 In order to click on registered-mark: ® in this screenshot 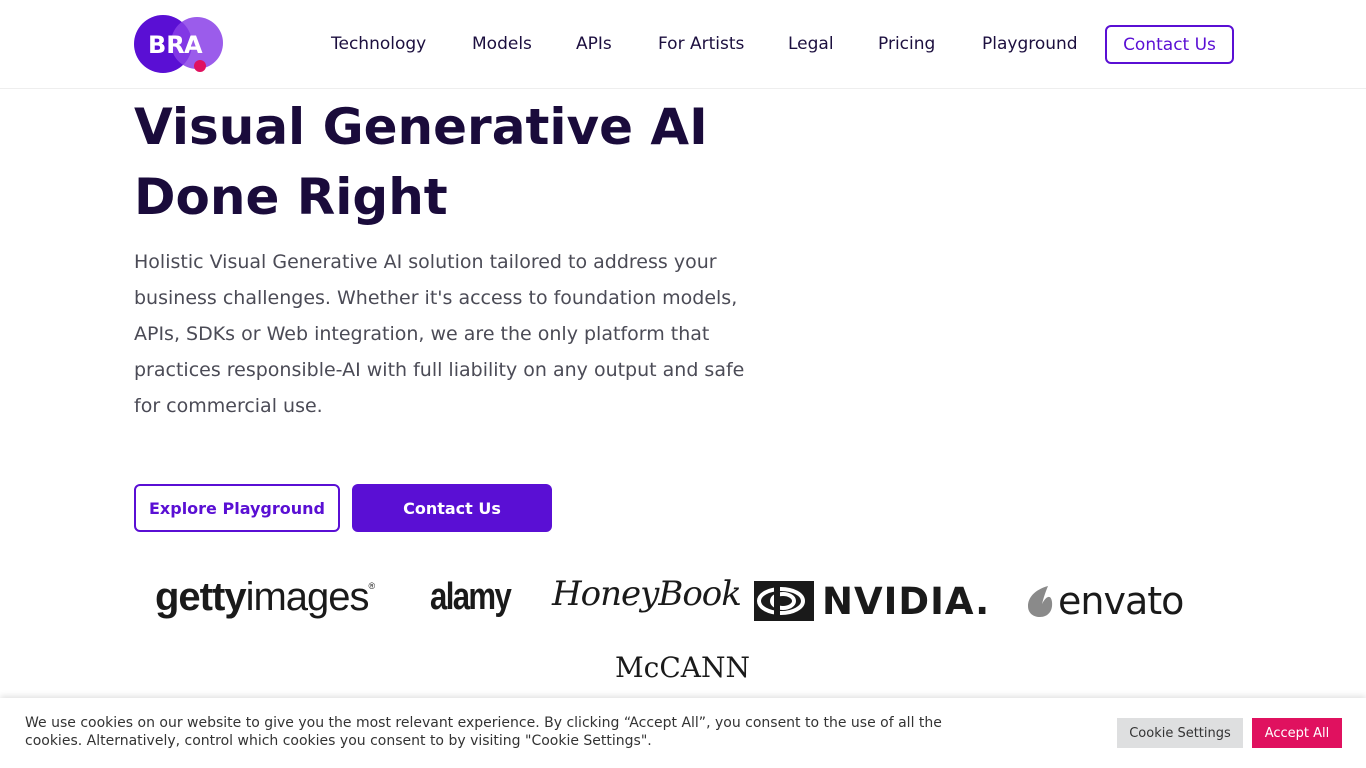, I will do `click(372, 586)`.